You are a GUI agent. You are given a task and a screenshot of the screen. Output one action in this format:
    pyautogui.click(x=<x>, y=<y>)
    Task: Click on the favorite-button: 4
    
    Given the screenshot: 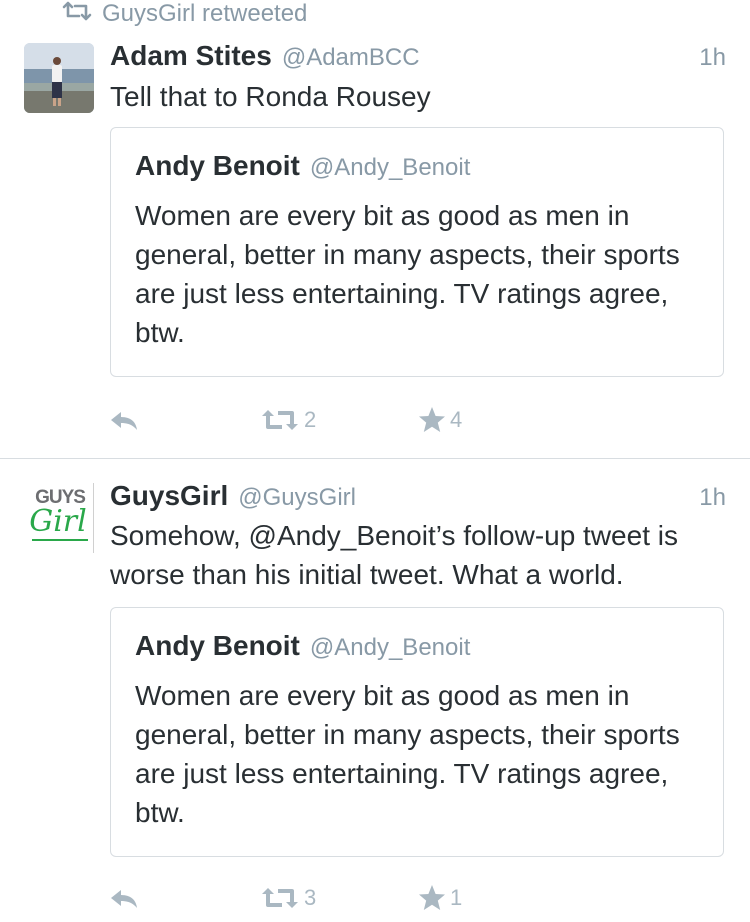 What is the action you would take?
    pyautogui.click(x=440, y=420)
    